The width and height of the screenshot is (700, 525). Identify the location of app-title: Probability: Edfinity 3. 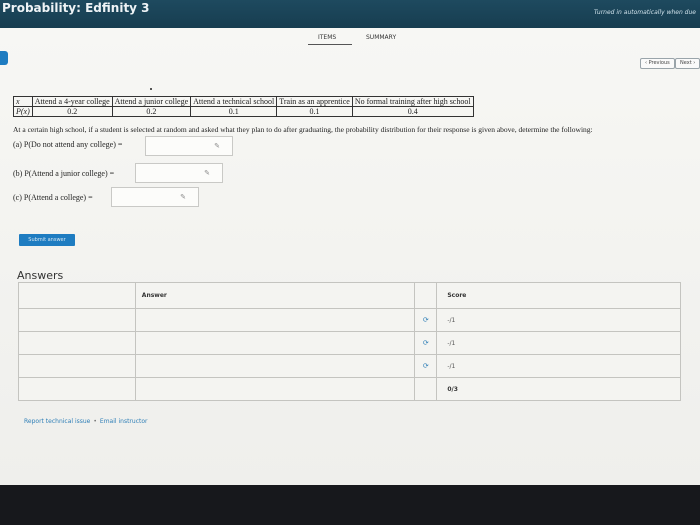
(76, 8).